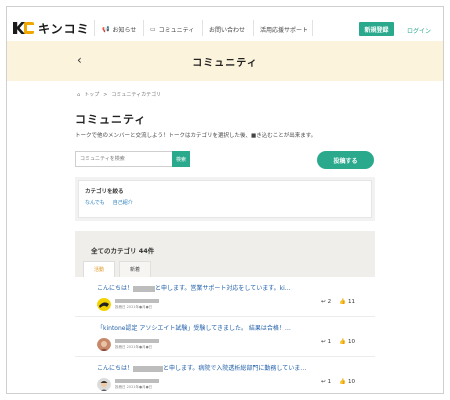  I want to click on band-title: コミュニティ, so click(225, 63).